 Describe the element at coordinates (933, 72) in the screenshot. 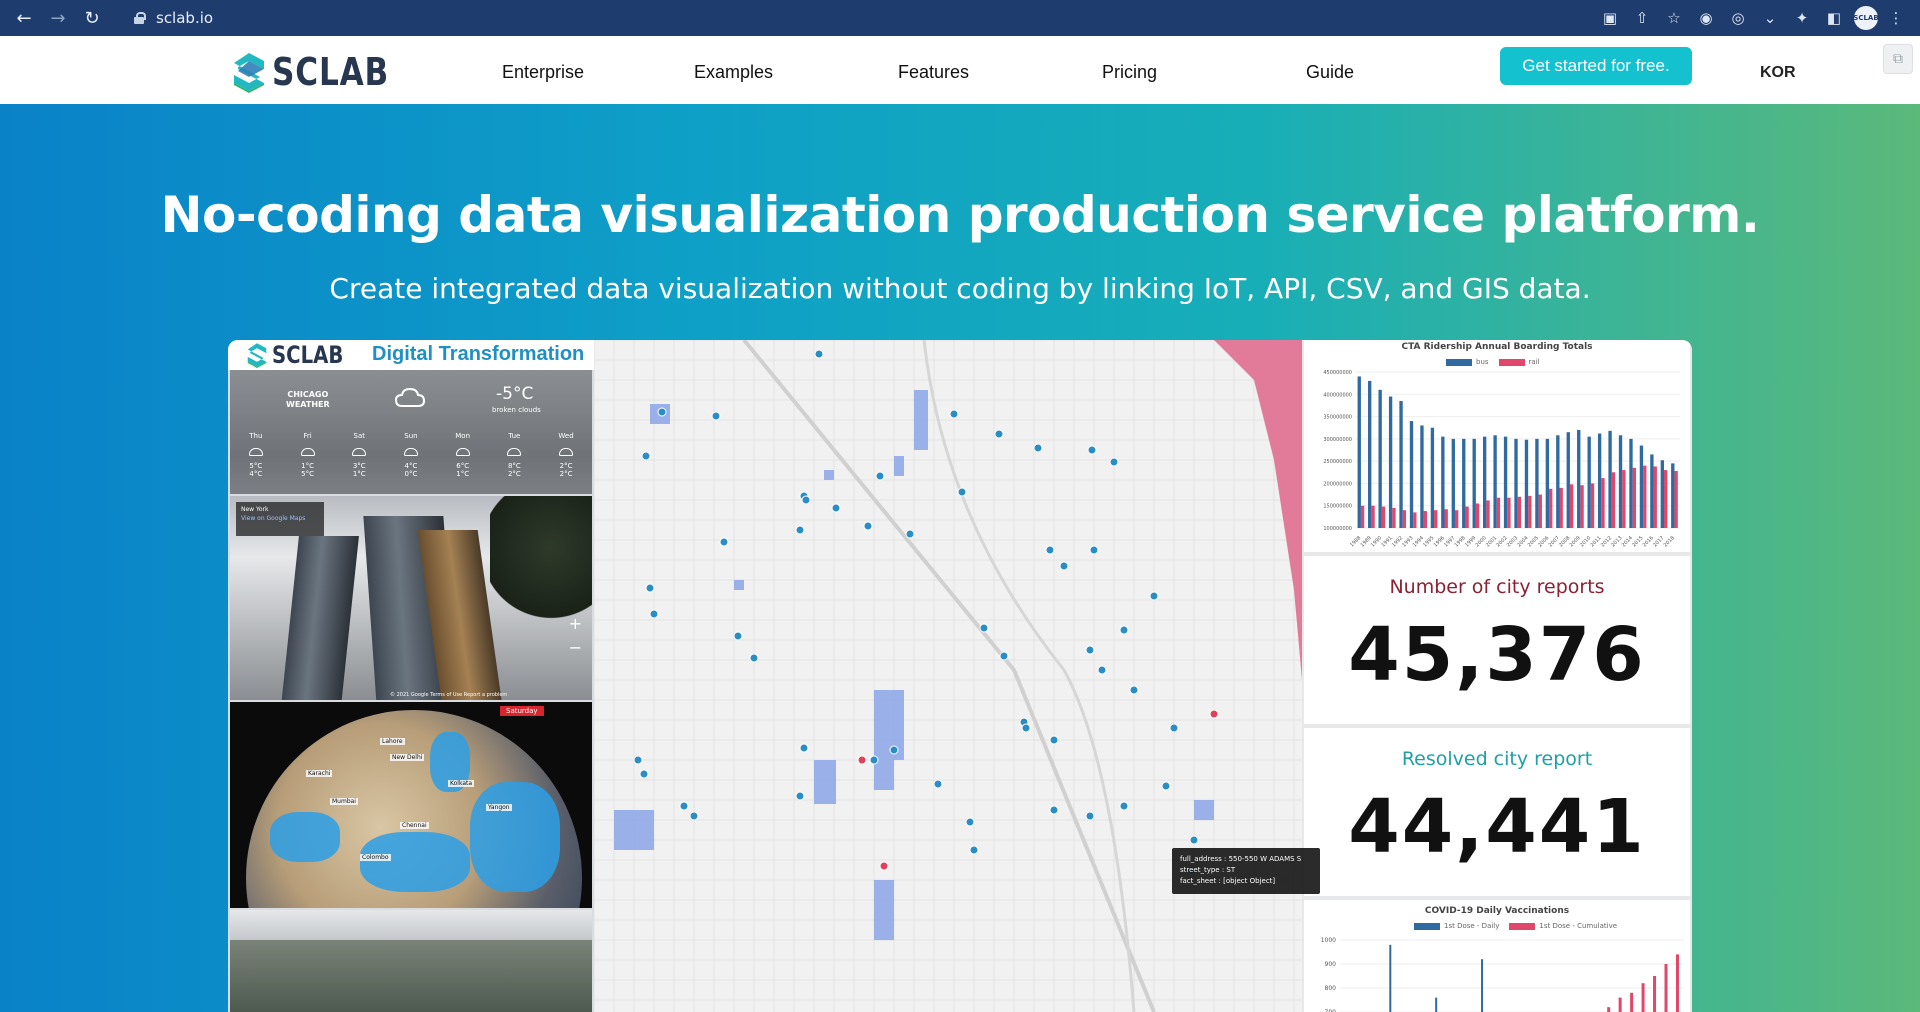

I see `nav-features: Features` at that location.